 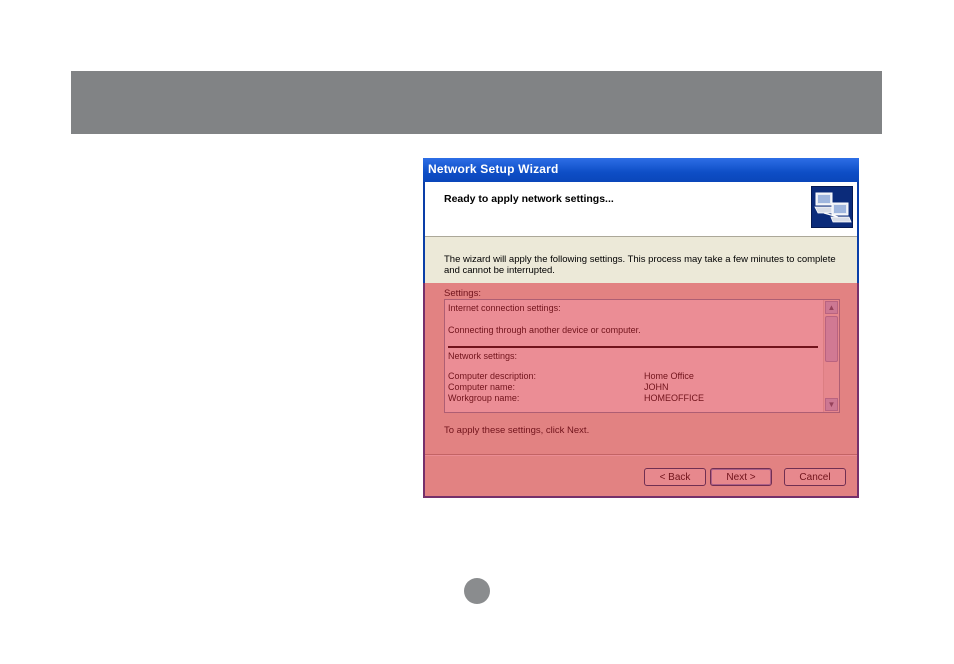 I want to click on scroll-thumb, so click(x=831, y=339).